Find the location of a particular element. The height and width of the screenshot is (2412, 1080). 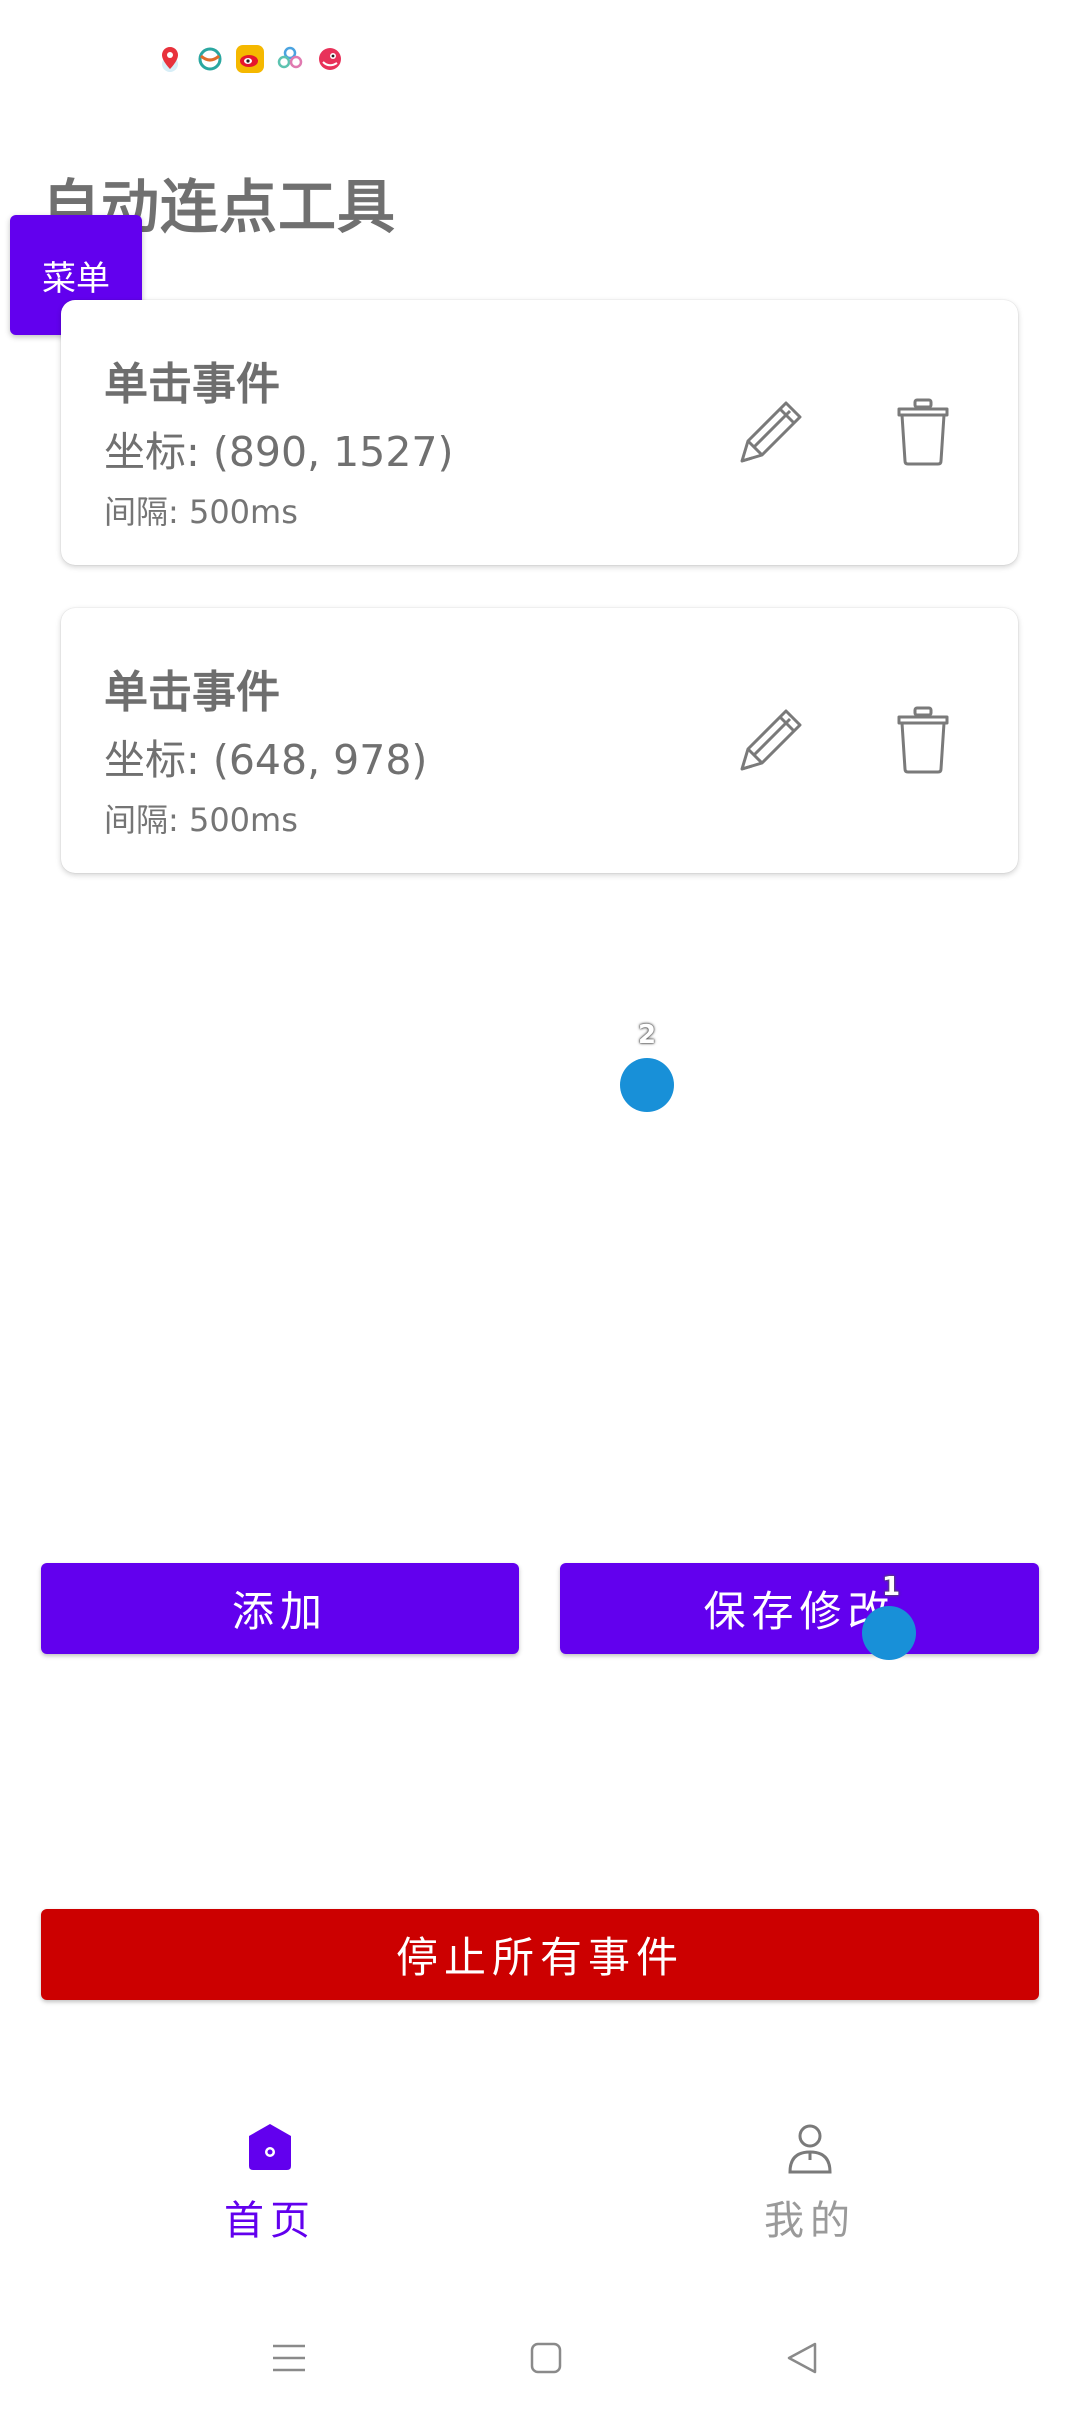

nav-label-profile: 我的 is located at coordinates (810, 2221).